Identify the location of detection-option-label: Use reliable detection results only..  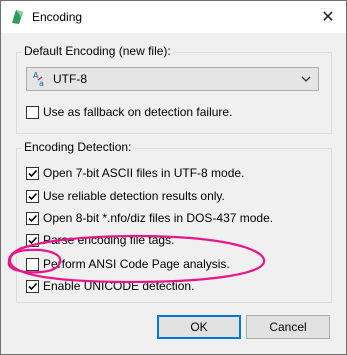
(134, 196).